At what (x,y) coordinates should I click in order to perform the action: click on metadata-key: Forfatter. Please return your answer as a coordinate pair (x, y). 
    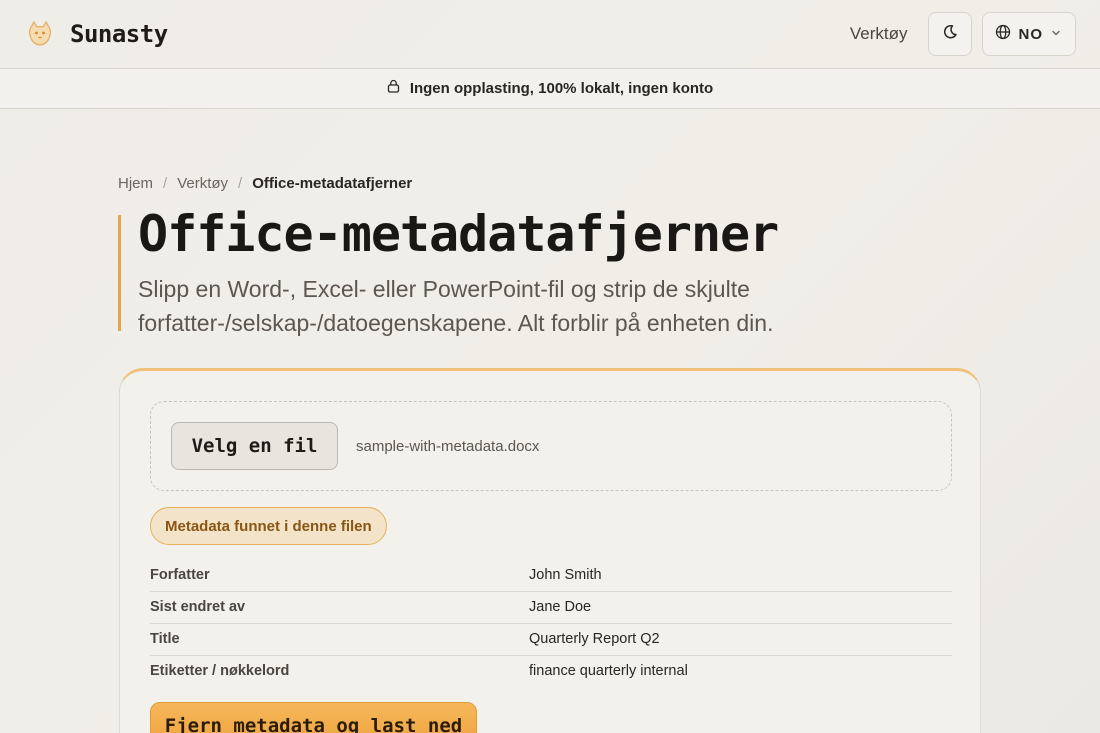
    Looking at the image, I should click on (180, 574).